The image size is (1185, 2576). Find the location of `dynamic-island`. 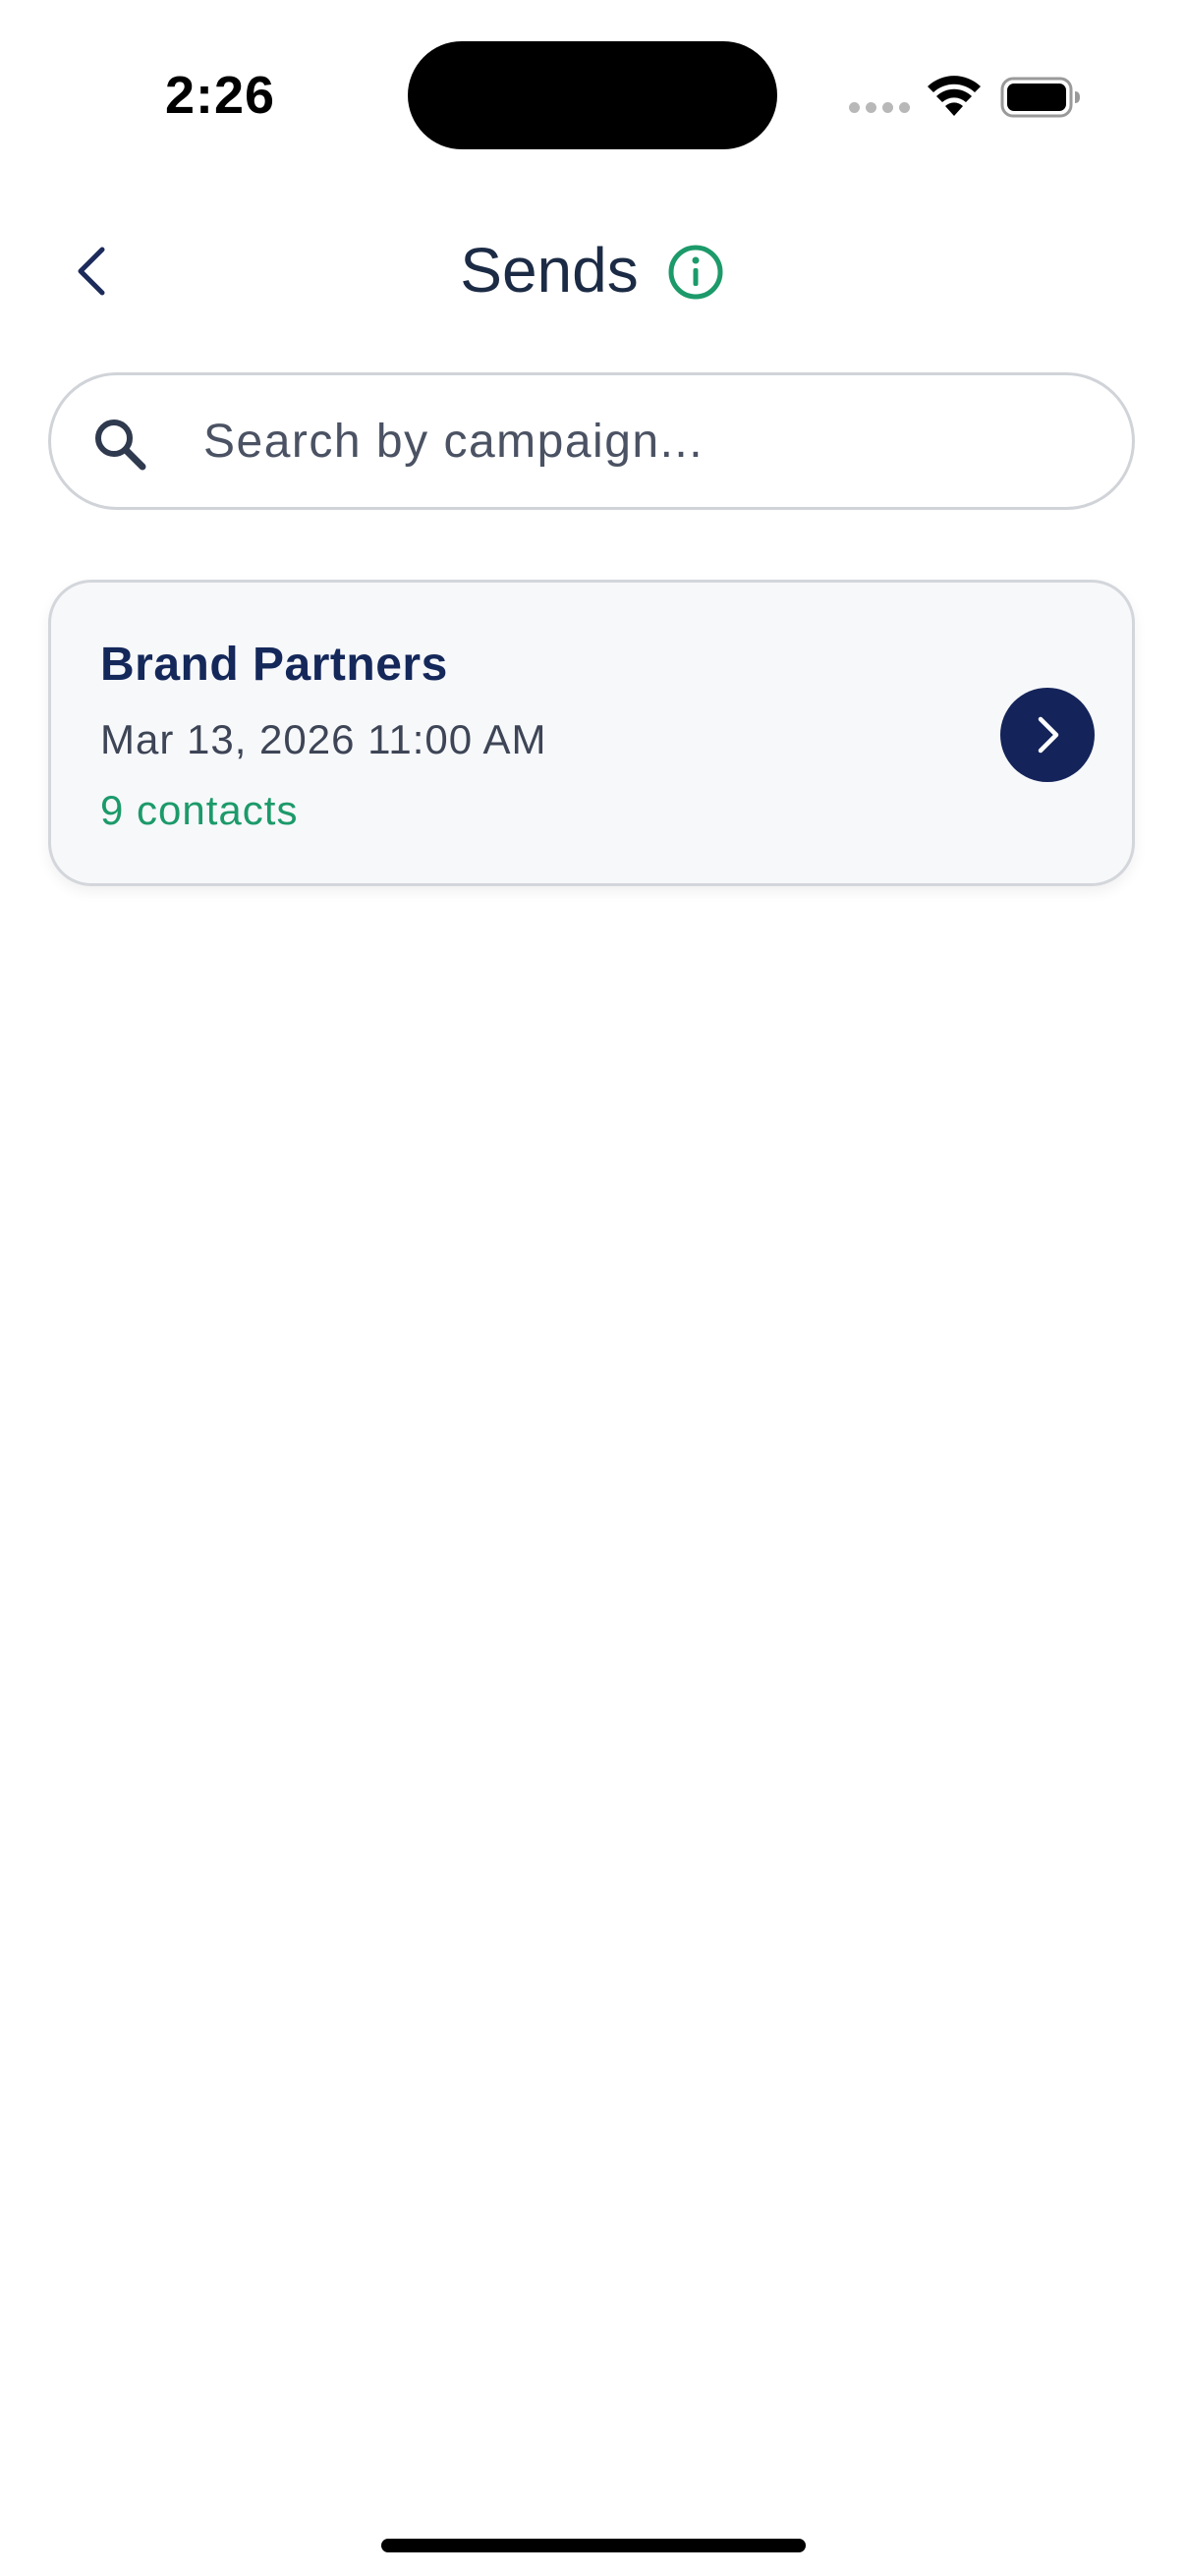

dynamic-island is located at coordinates (592, 95).